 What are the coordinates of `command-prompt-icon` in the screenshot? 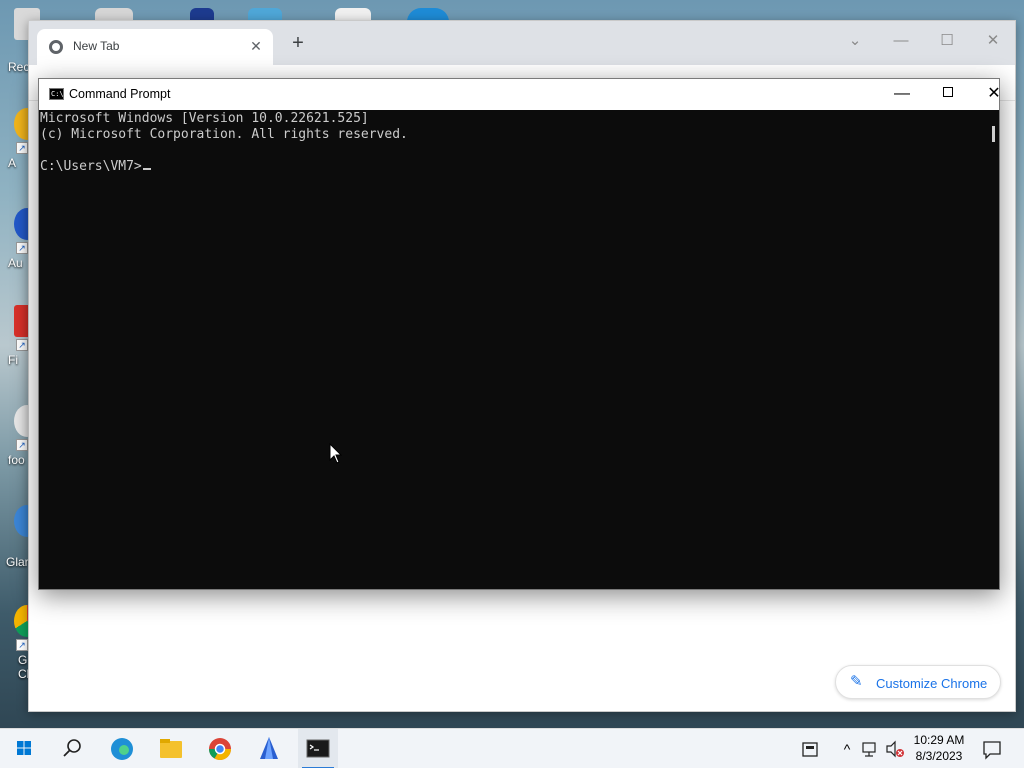 It's located at (318, 748).